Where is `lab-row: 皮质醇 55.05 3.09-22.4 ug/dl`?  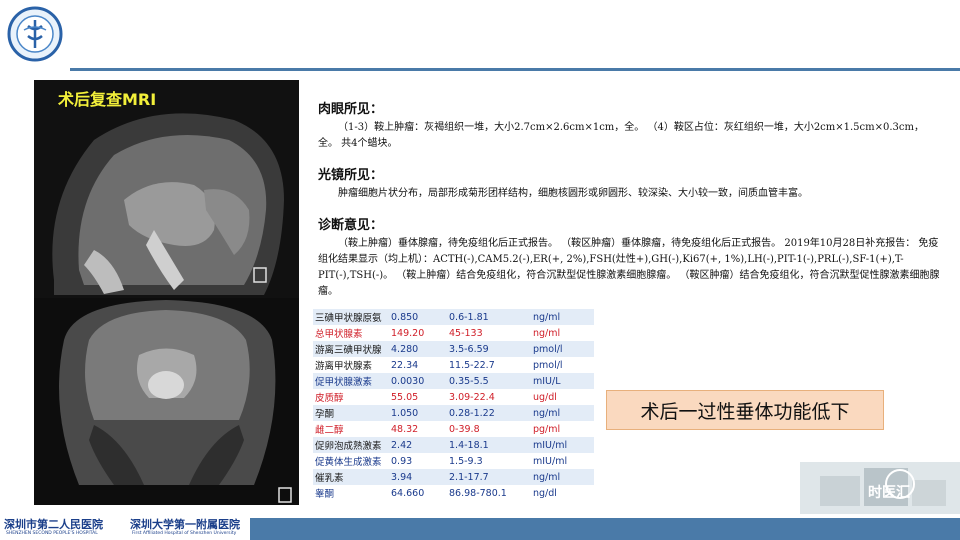
lab-row: 皮质醇 55.05 3.09-22.4 ug/dl is located at coordinates (453, 397).